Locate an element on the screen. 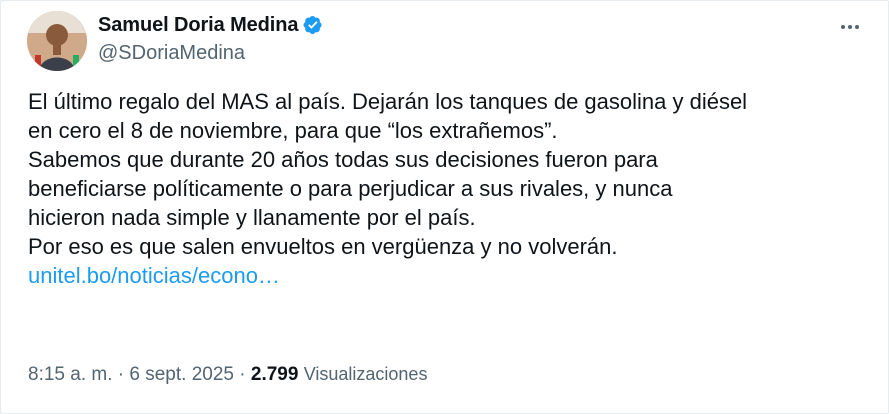 The image size is (889, 414). name-row: Samuel Doria Medina is located at coordinates (210, 25).